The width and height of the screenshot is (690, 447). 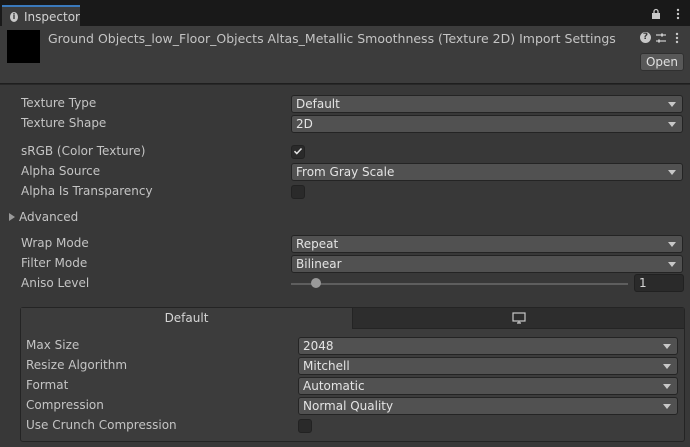 I want to click on open-button: Open, so click(x=662, y=62).